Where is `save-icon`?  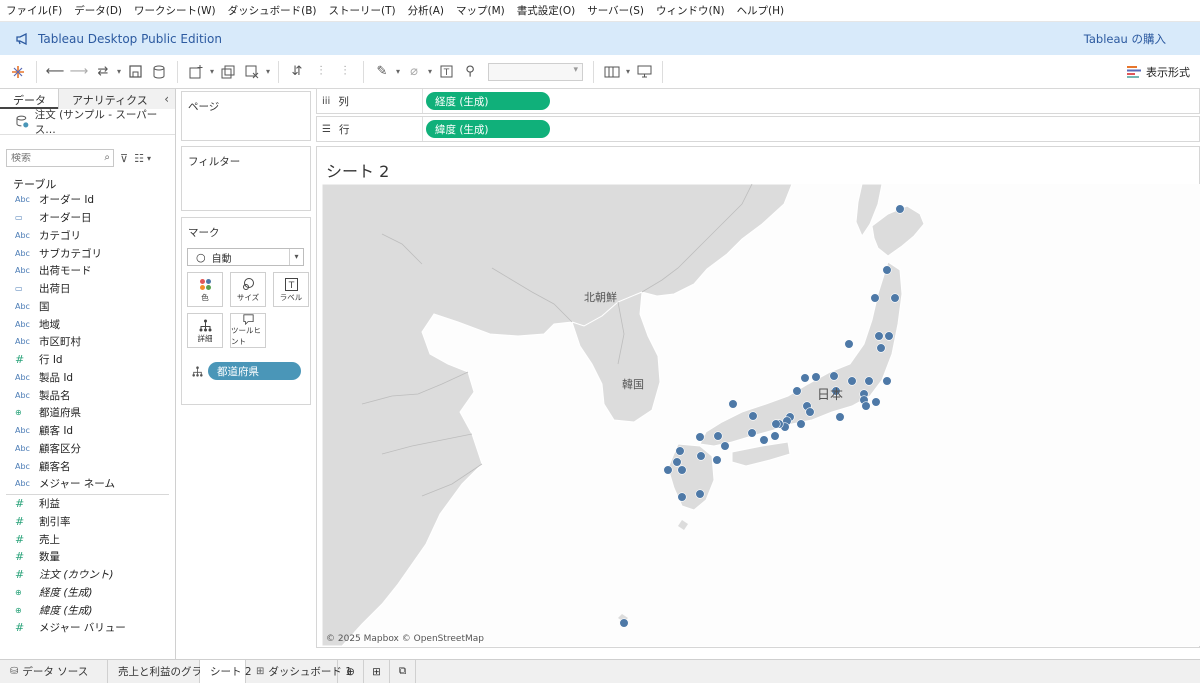 save-icon is located at coordinates (135, 72).